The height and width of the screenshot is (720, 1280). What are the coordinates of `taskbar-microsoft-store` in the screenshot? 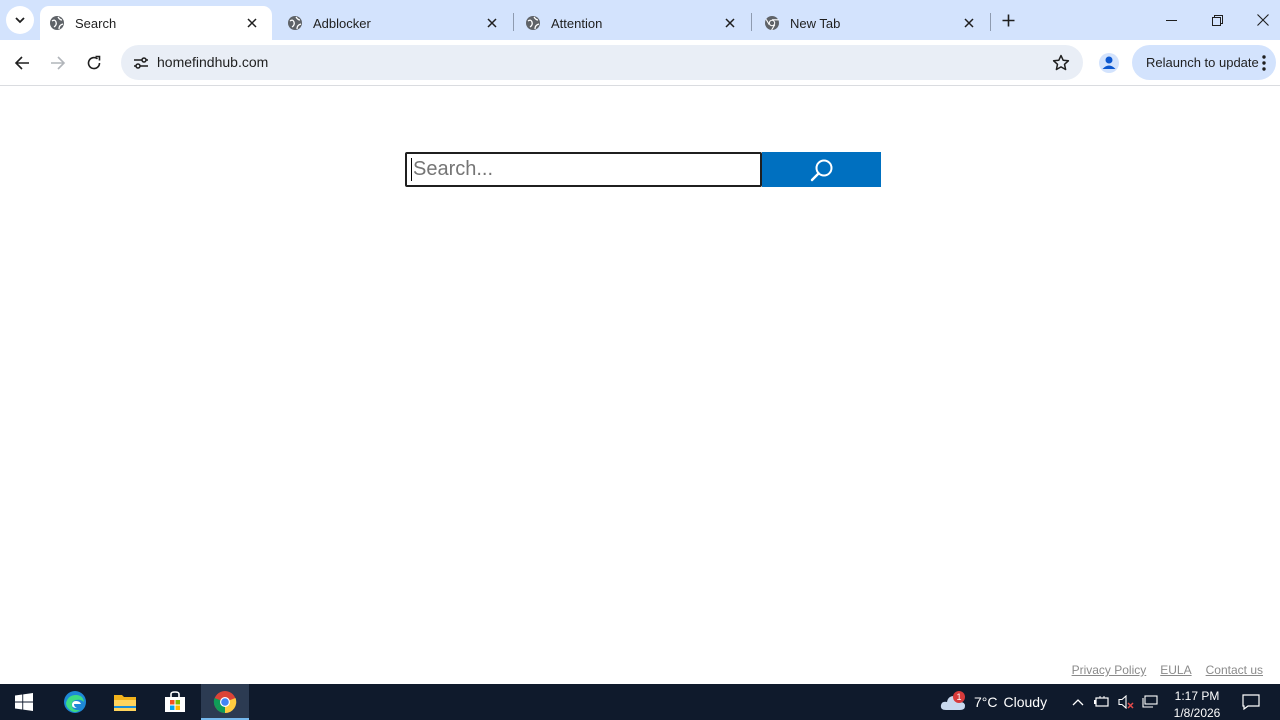 It's located at (175, 702).